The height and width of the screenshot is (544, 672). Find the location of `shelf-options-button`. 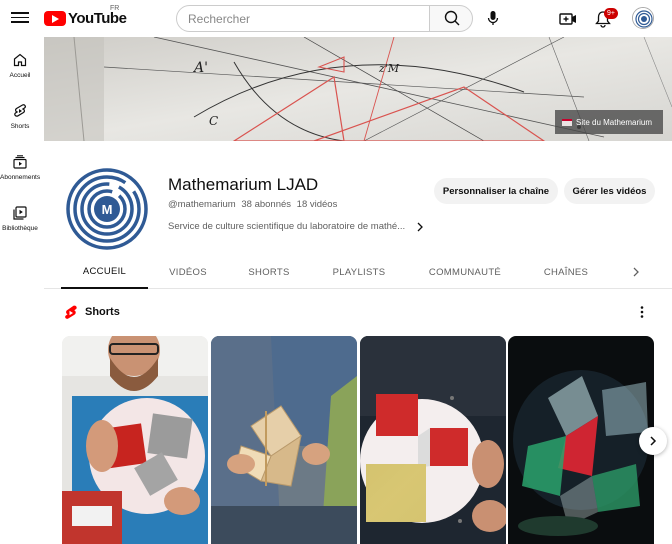

shelf-options-button is located at coordinates (642, 312).